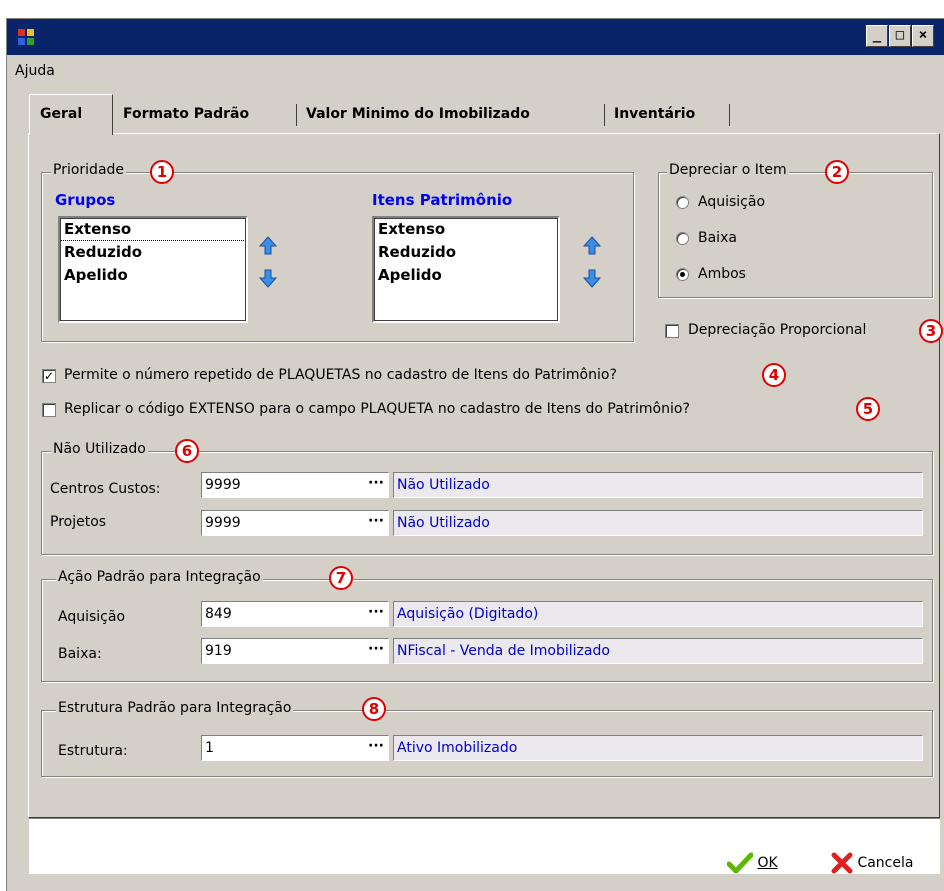 The width and height of the screenshot is (944, 891). What do you see at coordinates (376, 651) in the screenshot?
I see `disposal-lookup-button: ···` at bounding box center [376, 651].